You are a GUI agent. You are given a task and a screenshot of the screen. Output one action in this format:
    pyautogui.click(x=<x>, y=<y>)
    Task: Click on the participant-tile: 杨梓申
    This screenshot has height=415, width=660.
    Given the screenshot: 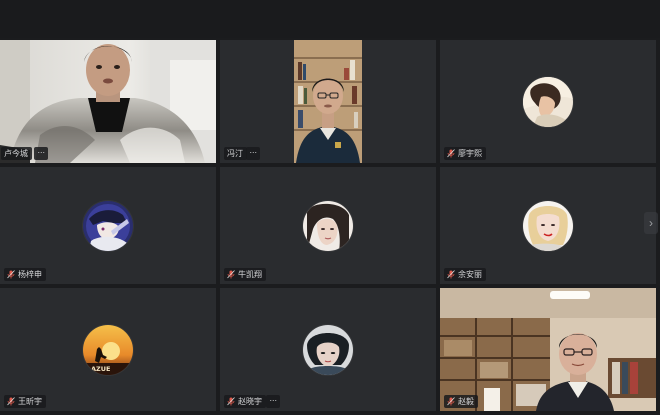 What is the action you would take?
    pyautogui.click(x=108, y=225)
    